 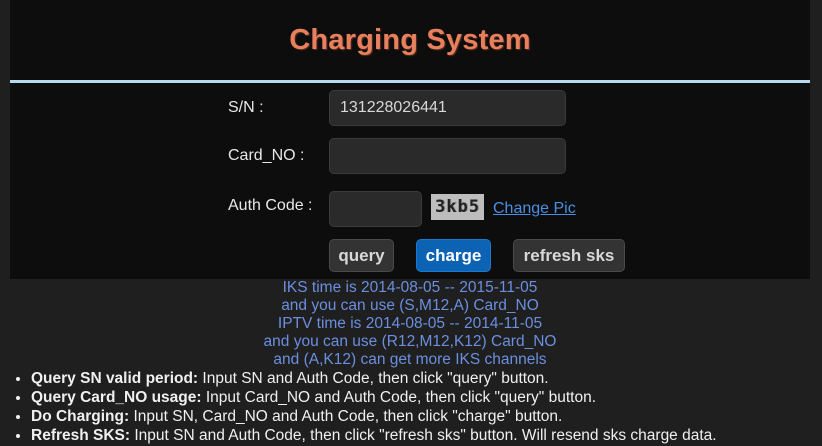 What do you see at coordinates (410, 359) in the screenshot?
I see `info-line: and (A,K12) can get more IKS channels` at bounding box center [410, 359].